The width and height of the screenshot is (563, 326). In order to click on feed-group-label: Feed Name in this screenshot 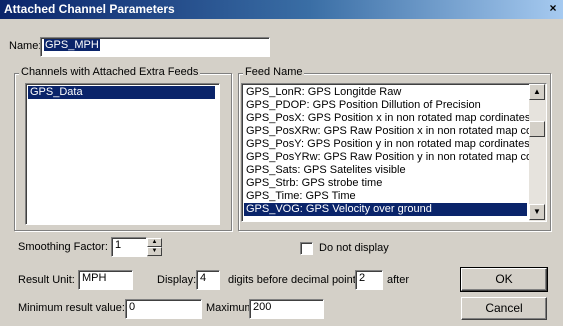, I will do `click(274, 72)`.